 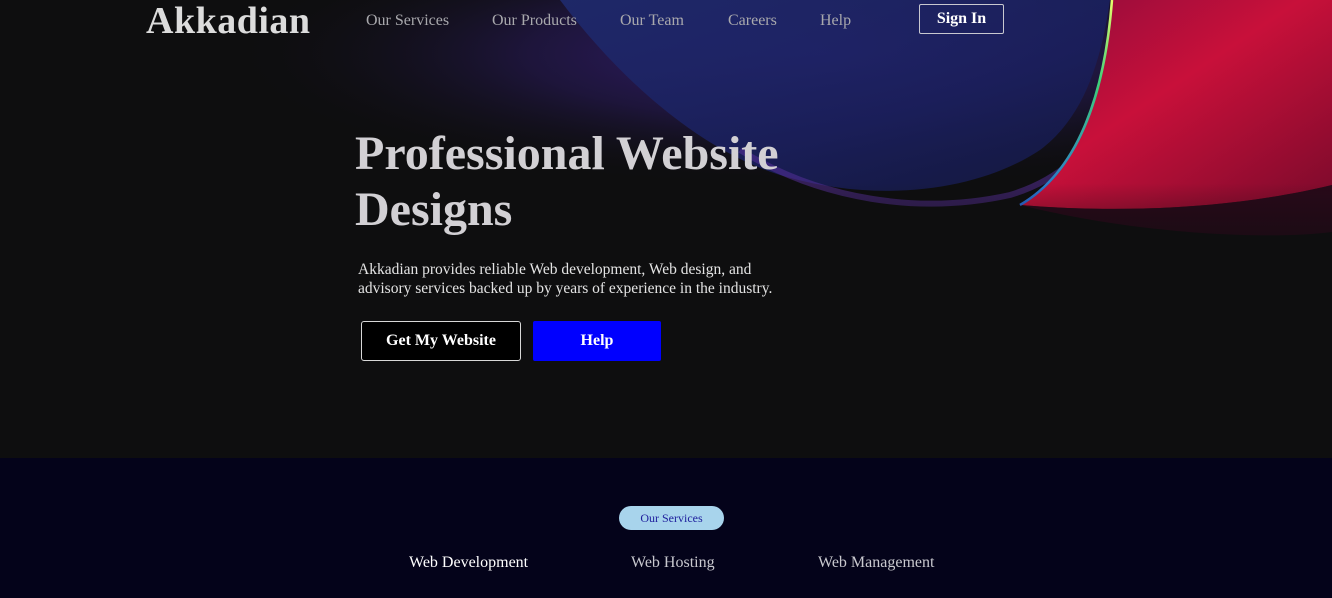 What do you see at coordinates (567, 181) in the screenshot?
I see `hero-title: Professional Website Designs` at bounding box center [567, 181].